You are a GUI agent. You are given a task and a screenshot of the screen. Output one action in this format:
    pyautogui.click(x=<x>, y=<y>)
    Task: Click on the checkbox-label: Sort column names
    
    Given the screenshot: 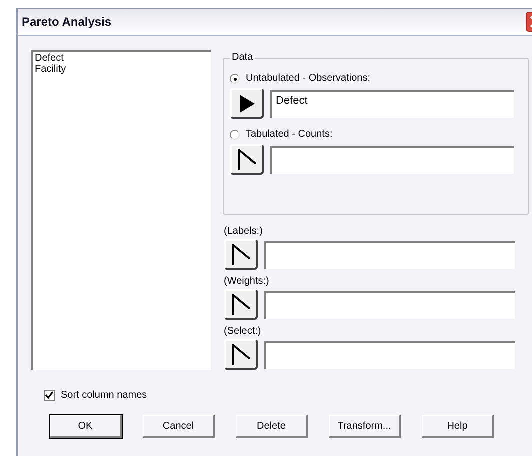 What is the action you would take?
    pyautogui.click(x=104, y=396)
    